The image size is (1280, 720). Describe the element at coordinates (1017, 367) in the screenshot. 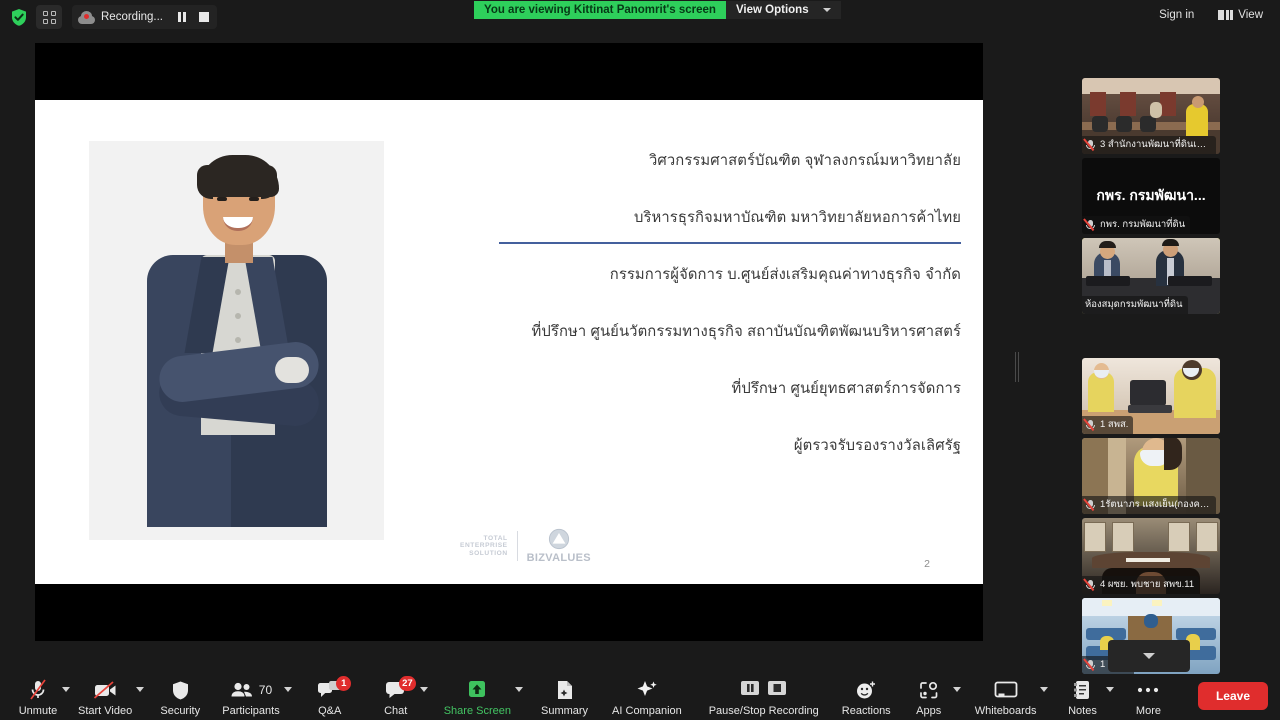

I see `panel-resize-handle` at that location.